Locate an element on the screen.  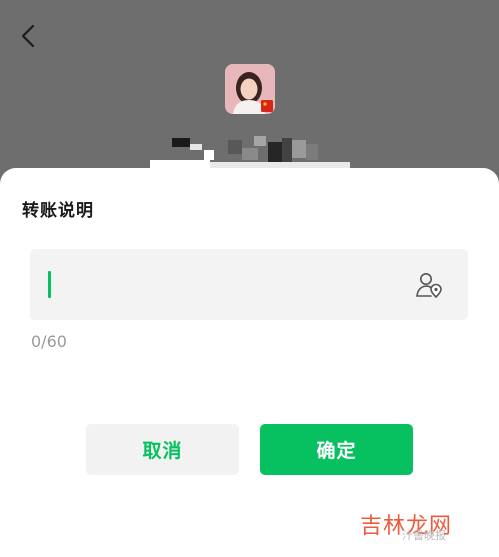
text-caret is located at coordinates (49, 284).